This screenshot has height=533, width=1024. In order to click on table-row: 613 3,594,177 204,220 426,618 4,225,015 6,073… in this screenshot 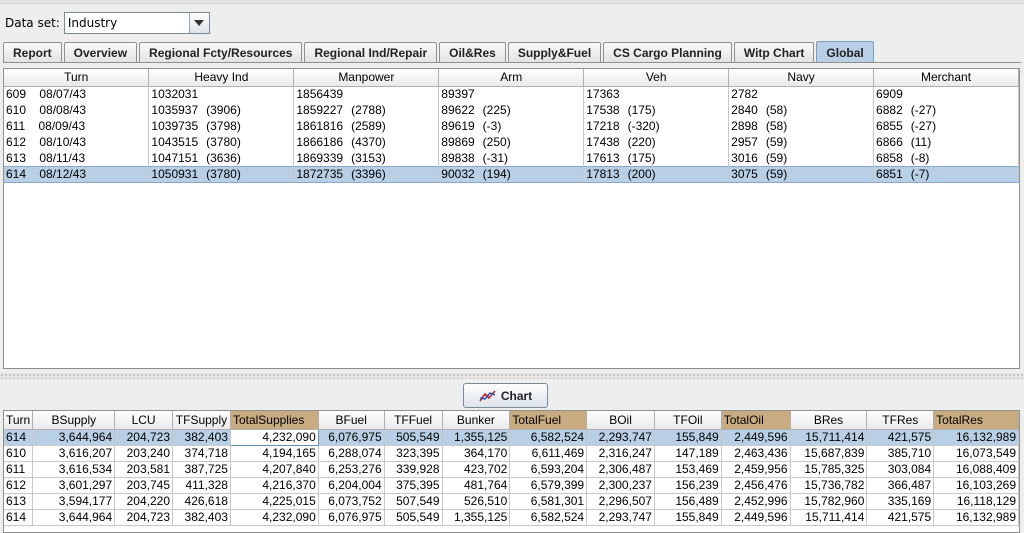, I will do `click(511, 501)`.